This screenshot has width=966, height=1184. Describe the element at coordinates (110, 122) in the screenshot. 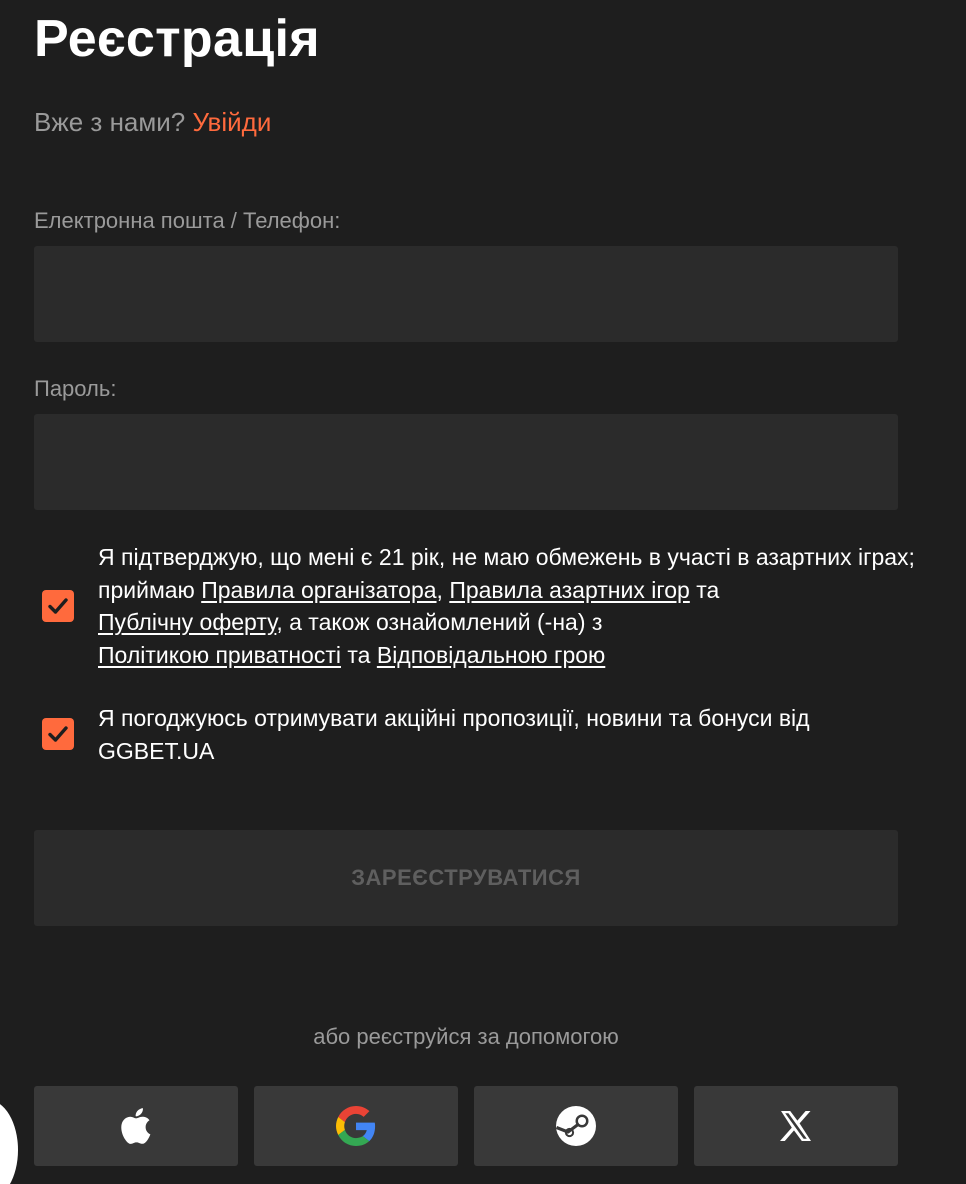

I see `login-prompt-text: Вже з нами?` at that location.